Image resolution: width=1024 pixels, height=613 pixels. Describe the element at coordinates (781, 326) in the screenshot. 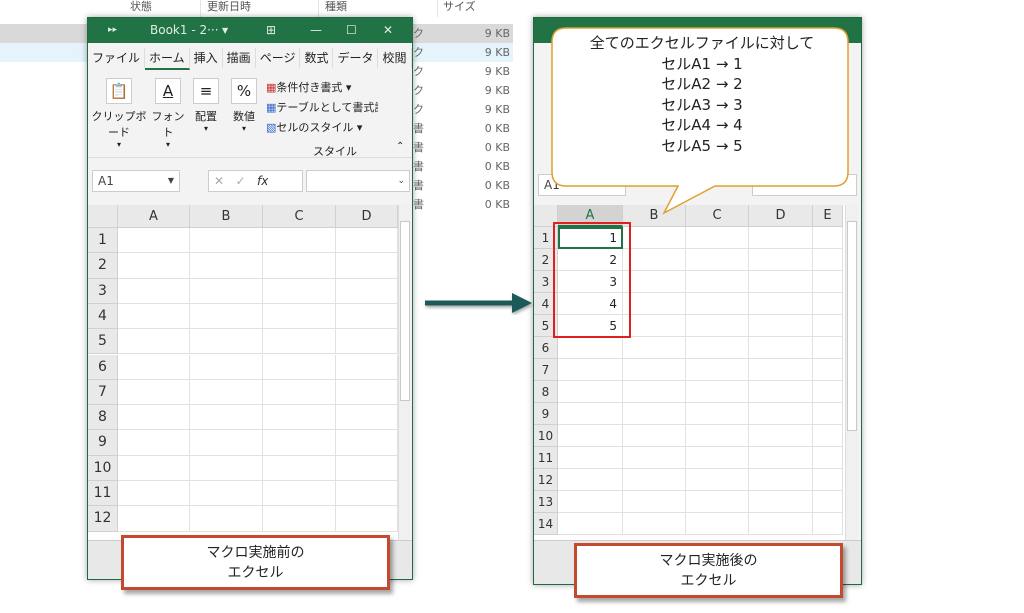

I see `cell-D5` at that location.